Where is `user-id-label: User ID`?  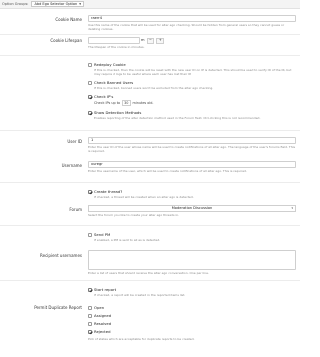 user-id-label: User ID is located at coordinates (74, 141).